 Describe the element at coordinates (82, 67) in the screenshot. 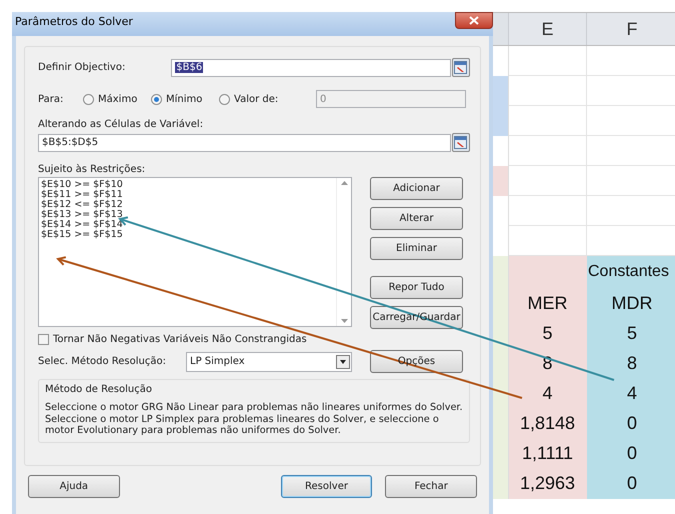

I see `objective-label: Definir Objectivo:` at that location.